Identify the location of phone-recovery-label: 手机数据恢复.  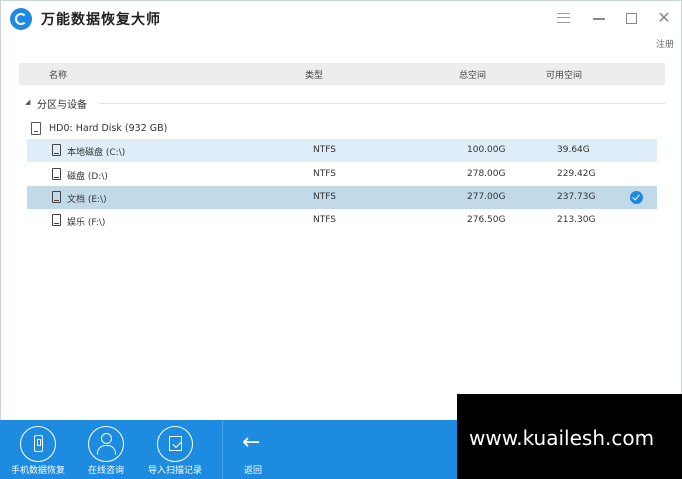
(37, 471).